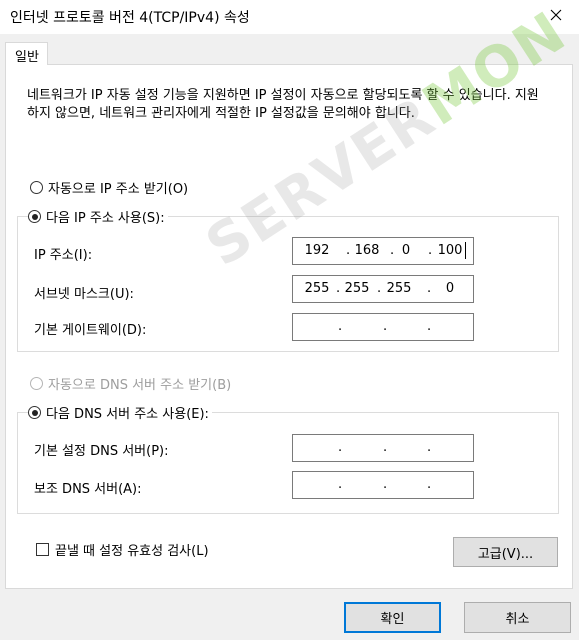 This screenshot has width=579, height=640. What do you see at coordinates (383, 251) in the screenshot?
I see `ip-address-input: 192 . 168 . 0 . 100` at bounding box center [383, 251].